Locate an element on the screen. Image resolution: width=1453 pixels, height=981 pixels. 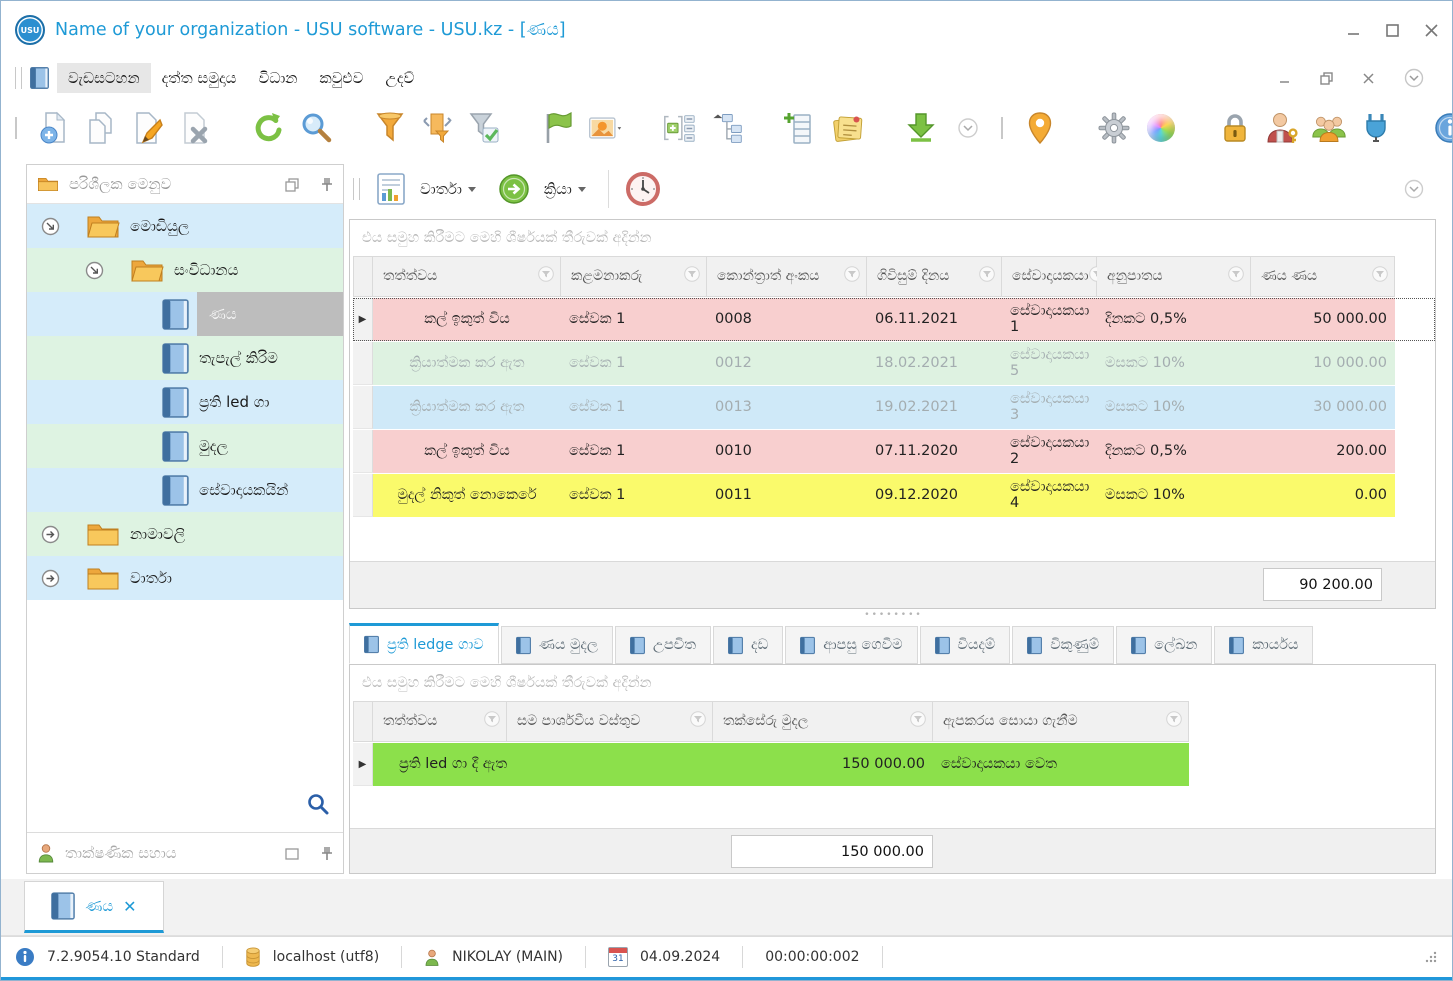
tree-item-modules: මොඩියුල is located at coordinates (185, 226).